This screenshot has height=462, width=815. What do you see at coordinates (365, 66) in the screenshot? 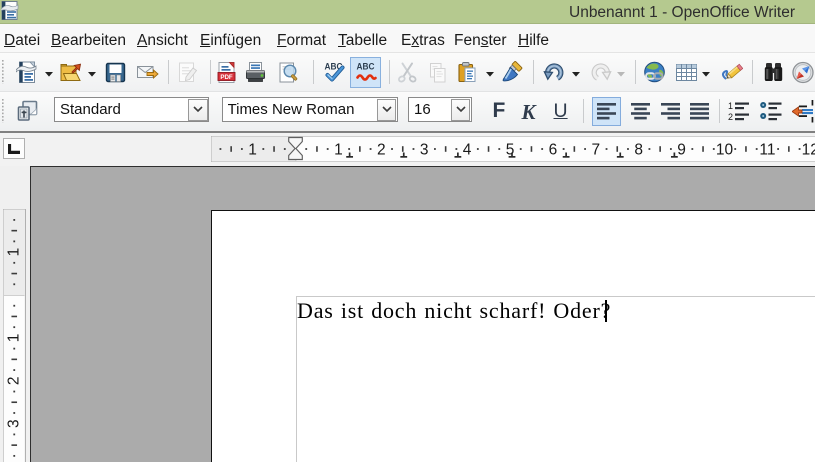
I see `svg-text: ABC` at bounding box center [365, 66].